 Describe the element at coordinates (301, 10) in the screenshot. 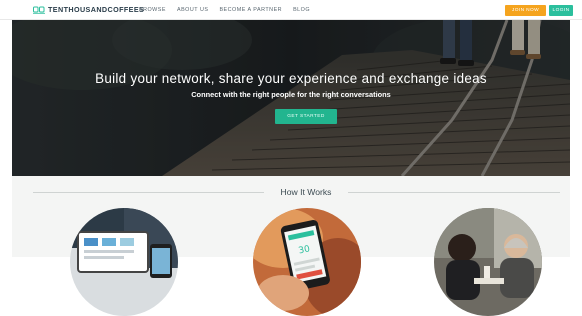

I see `nav-link-blog: BLOG` at that location.